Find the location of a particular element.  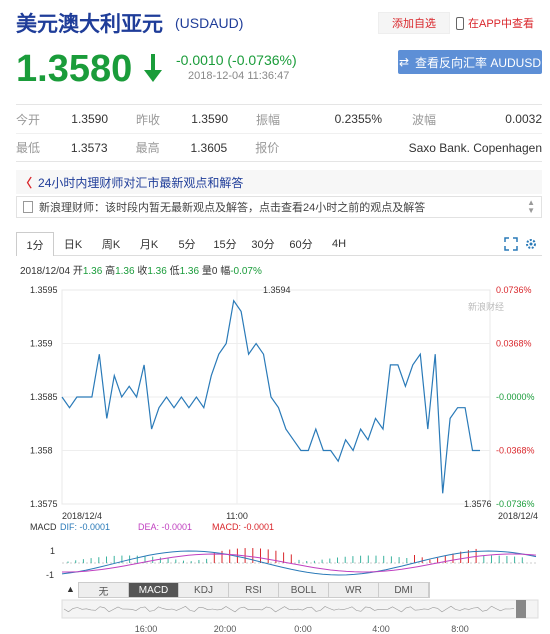

stat-label: 波幅 is located at coordinates (424, 119).